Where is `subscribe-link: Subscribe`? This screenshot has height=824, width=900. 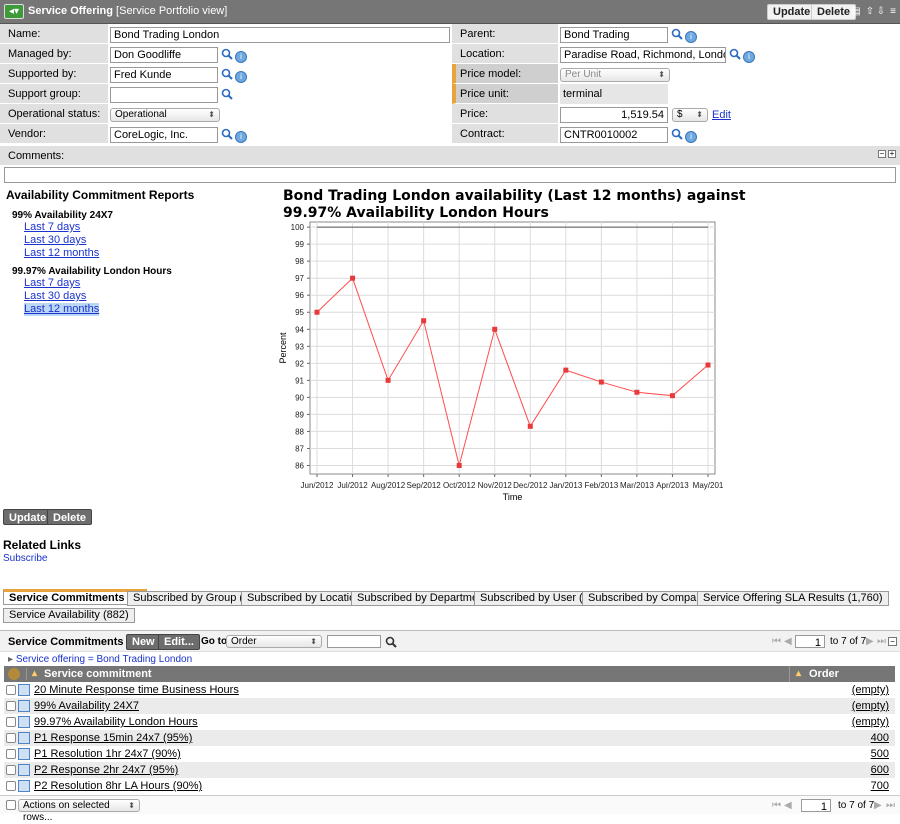
subscribe-link: Subscribe is located at coordinates (25, 558).